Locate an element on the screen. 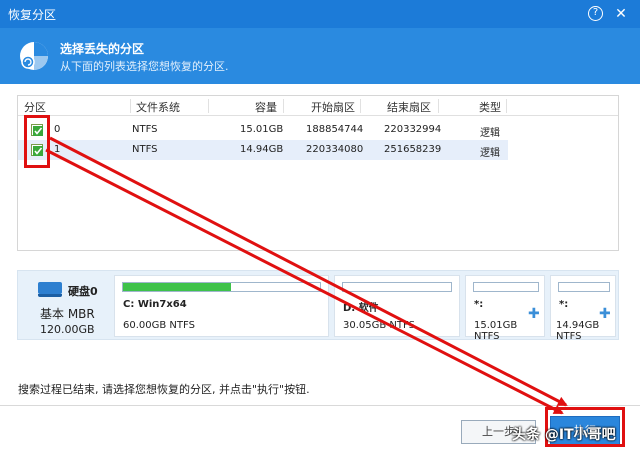 The width and height of the screenshot is (640, 454). disk-info: 硬盘0 基本 MBR 120.00GB is located at coordinates (67, 305).